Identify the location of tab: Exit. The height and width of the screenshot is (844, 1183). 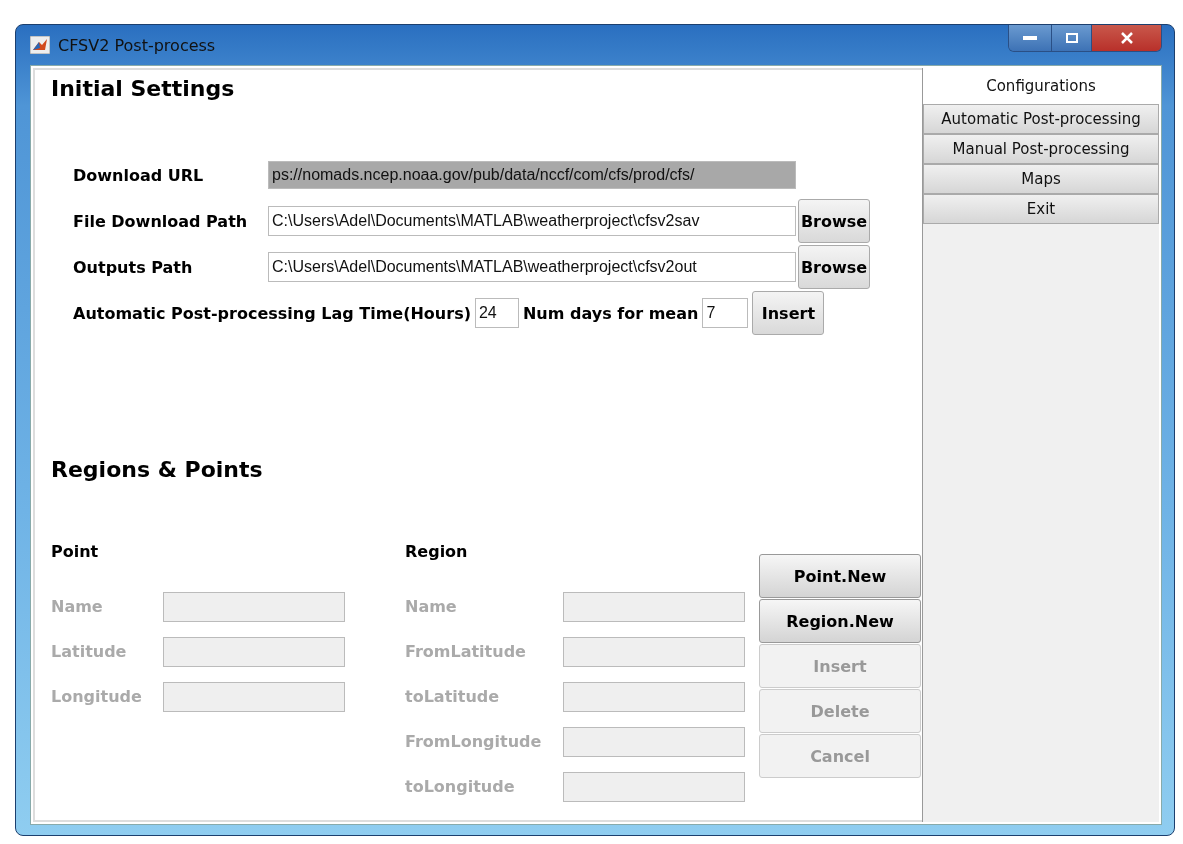
(1041, 209).